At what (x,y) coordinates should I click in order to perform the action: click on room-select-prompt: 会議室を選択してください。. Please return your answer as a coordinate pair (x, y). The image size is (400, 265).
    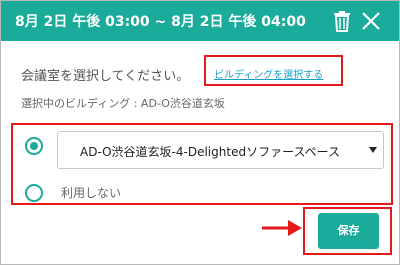
    Looking at the image, I should click on (105, 76).